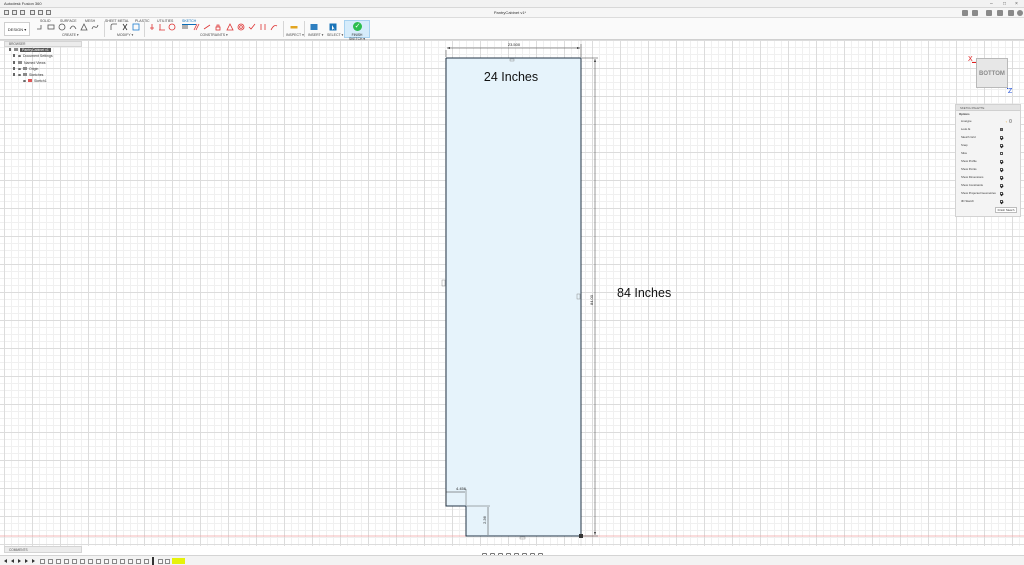  Describe the element at coordinates (1001, 137) in the screenshot. I see `sketch-grid-checkbox` at that location.